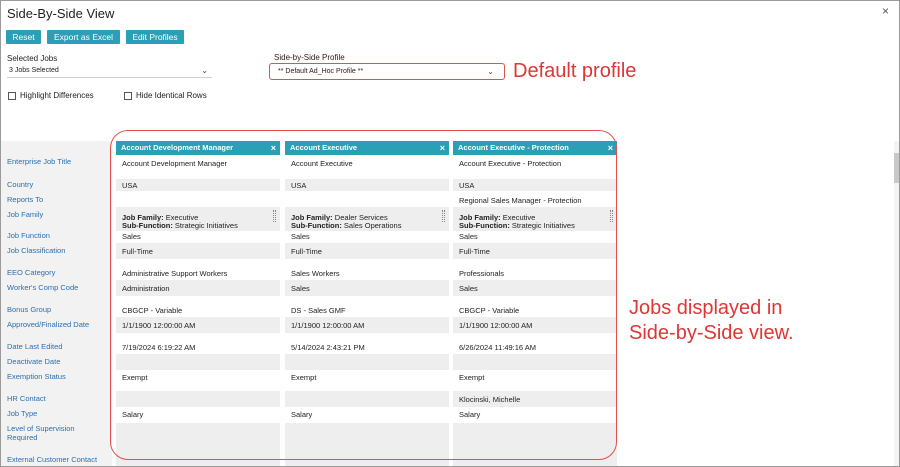  What do you see at coordinates (328, 347) in the screenshot?
I see `edited-date-value: 5/14/2024 2:43:21 PM` at bounding box center [328, 347].